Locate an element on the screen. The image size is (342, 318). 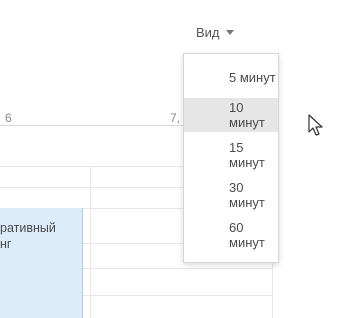
menu-item-10-min: 10 минут is located at coordinates (231, 115).